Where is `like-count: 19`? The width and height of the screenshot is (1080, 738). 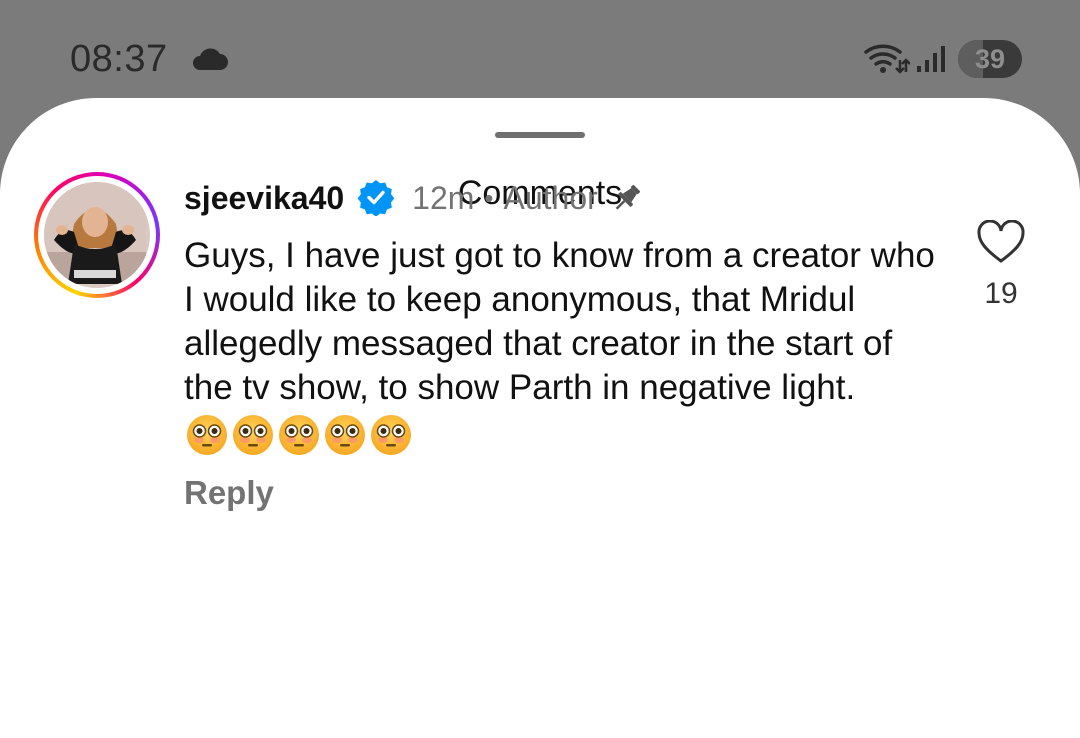 like-count: 19 is located at coordinates (1001, 293).